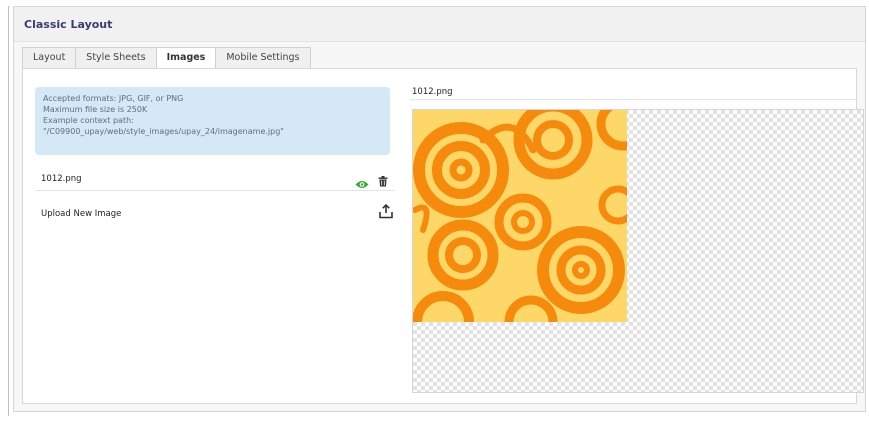  I want to click on eye-icon, so click(362, 183).